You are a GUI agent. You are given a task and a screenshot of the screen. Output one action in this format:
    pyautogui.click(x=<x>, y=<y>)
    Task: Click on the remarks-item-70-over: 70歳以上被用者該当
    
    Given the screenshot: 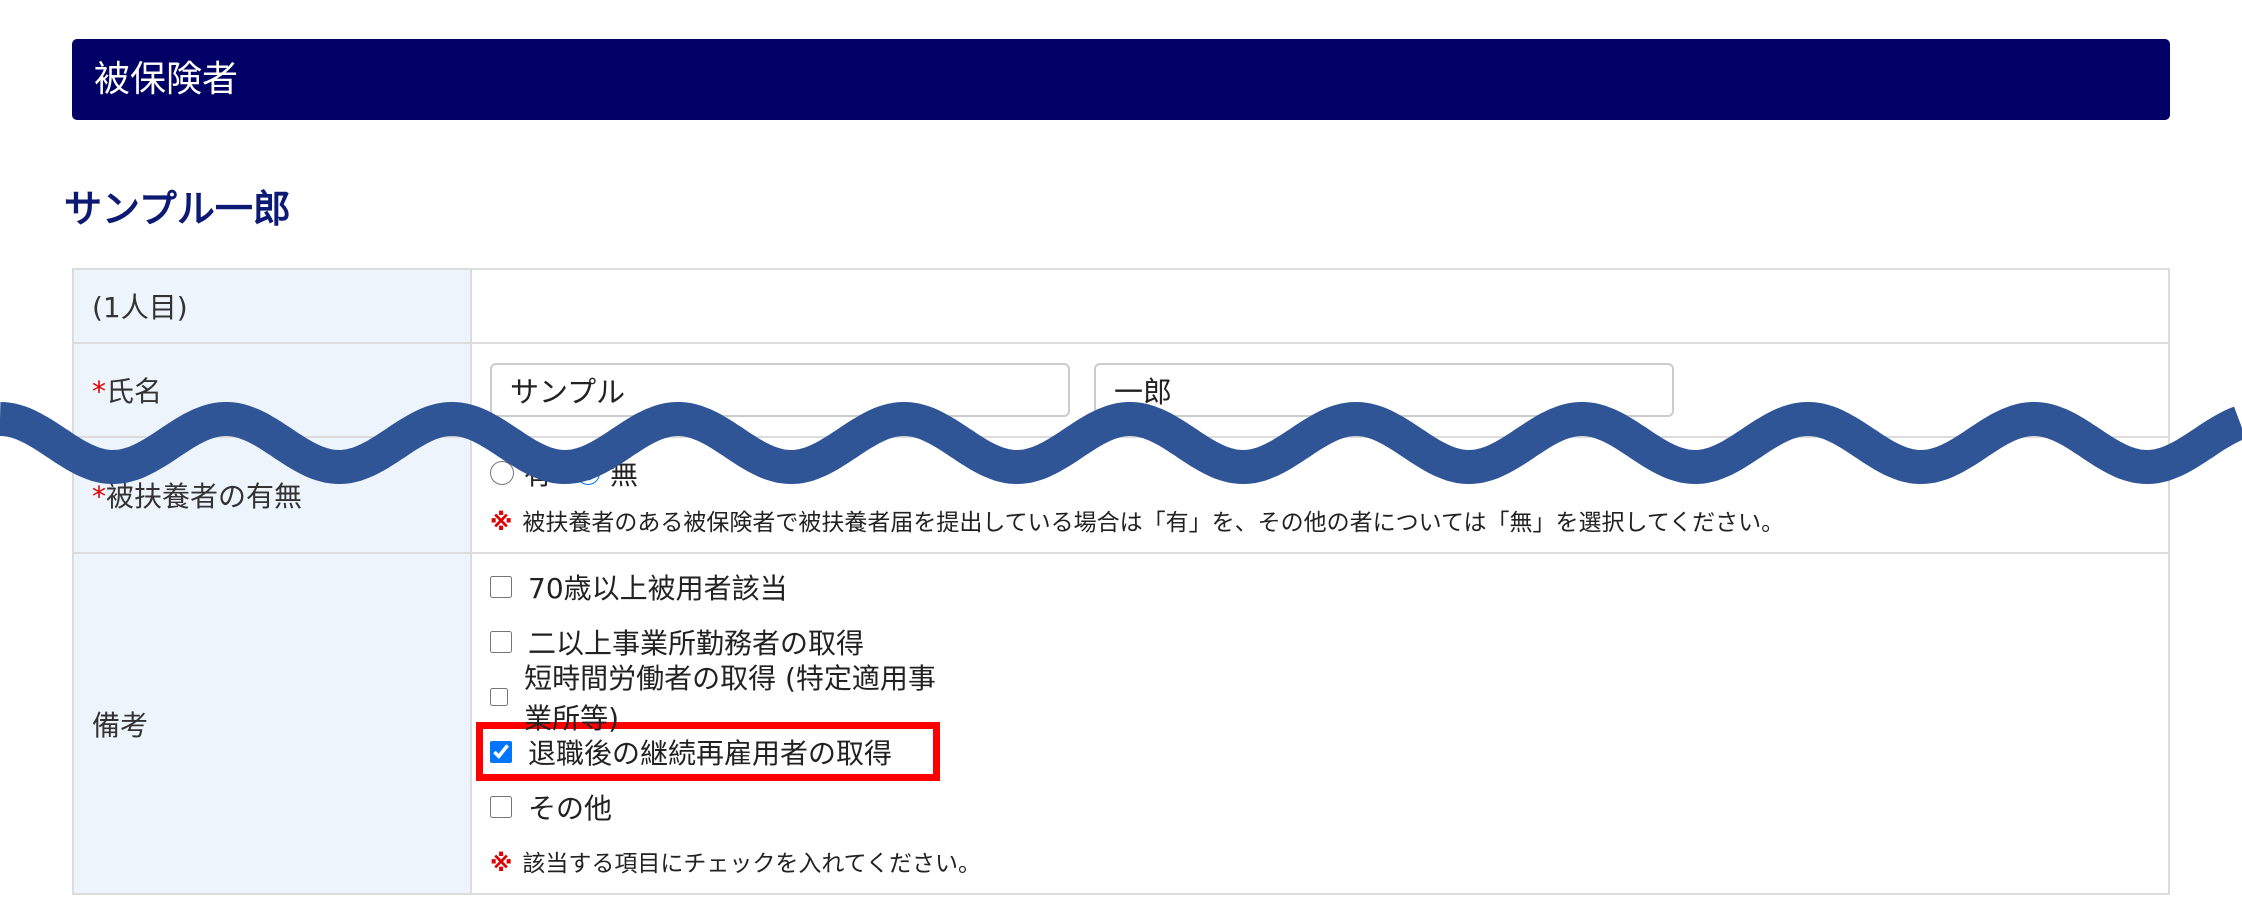 What is the action you would take?
    pyautogui.click(x=708, y=586)
    